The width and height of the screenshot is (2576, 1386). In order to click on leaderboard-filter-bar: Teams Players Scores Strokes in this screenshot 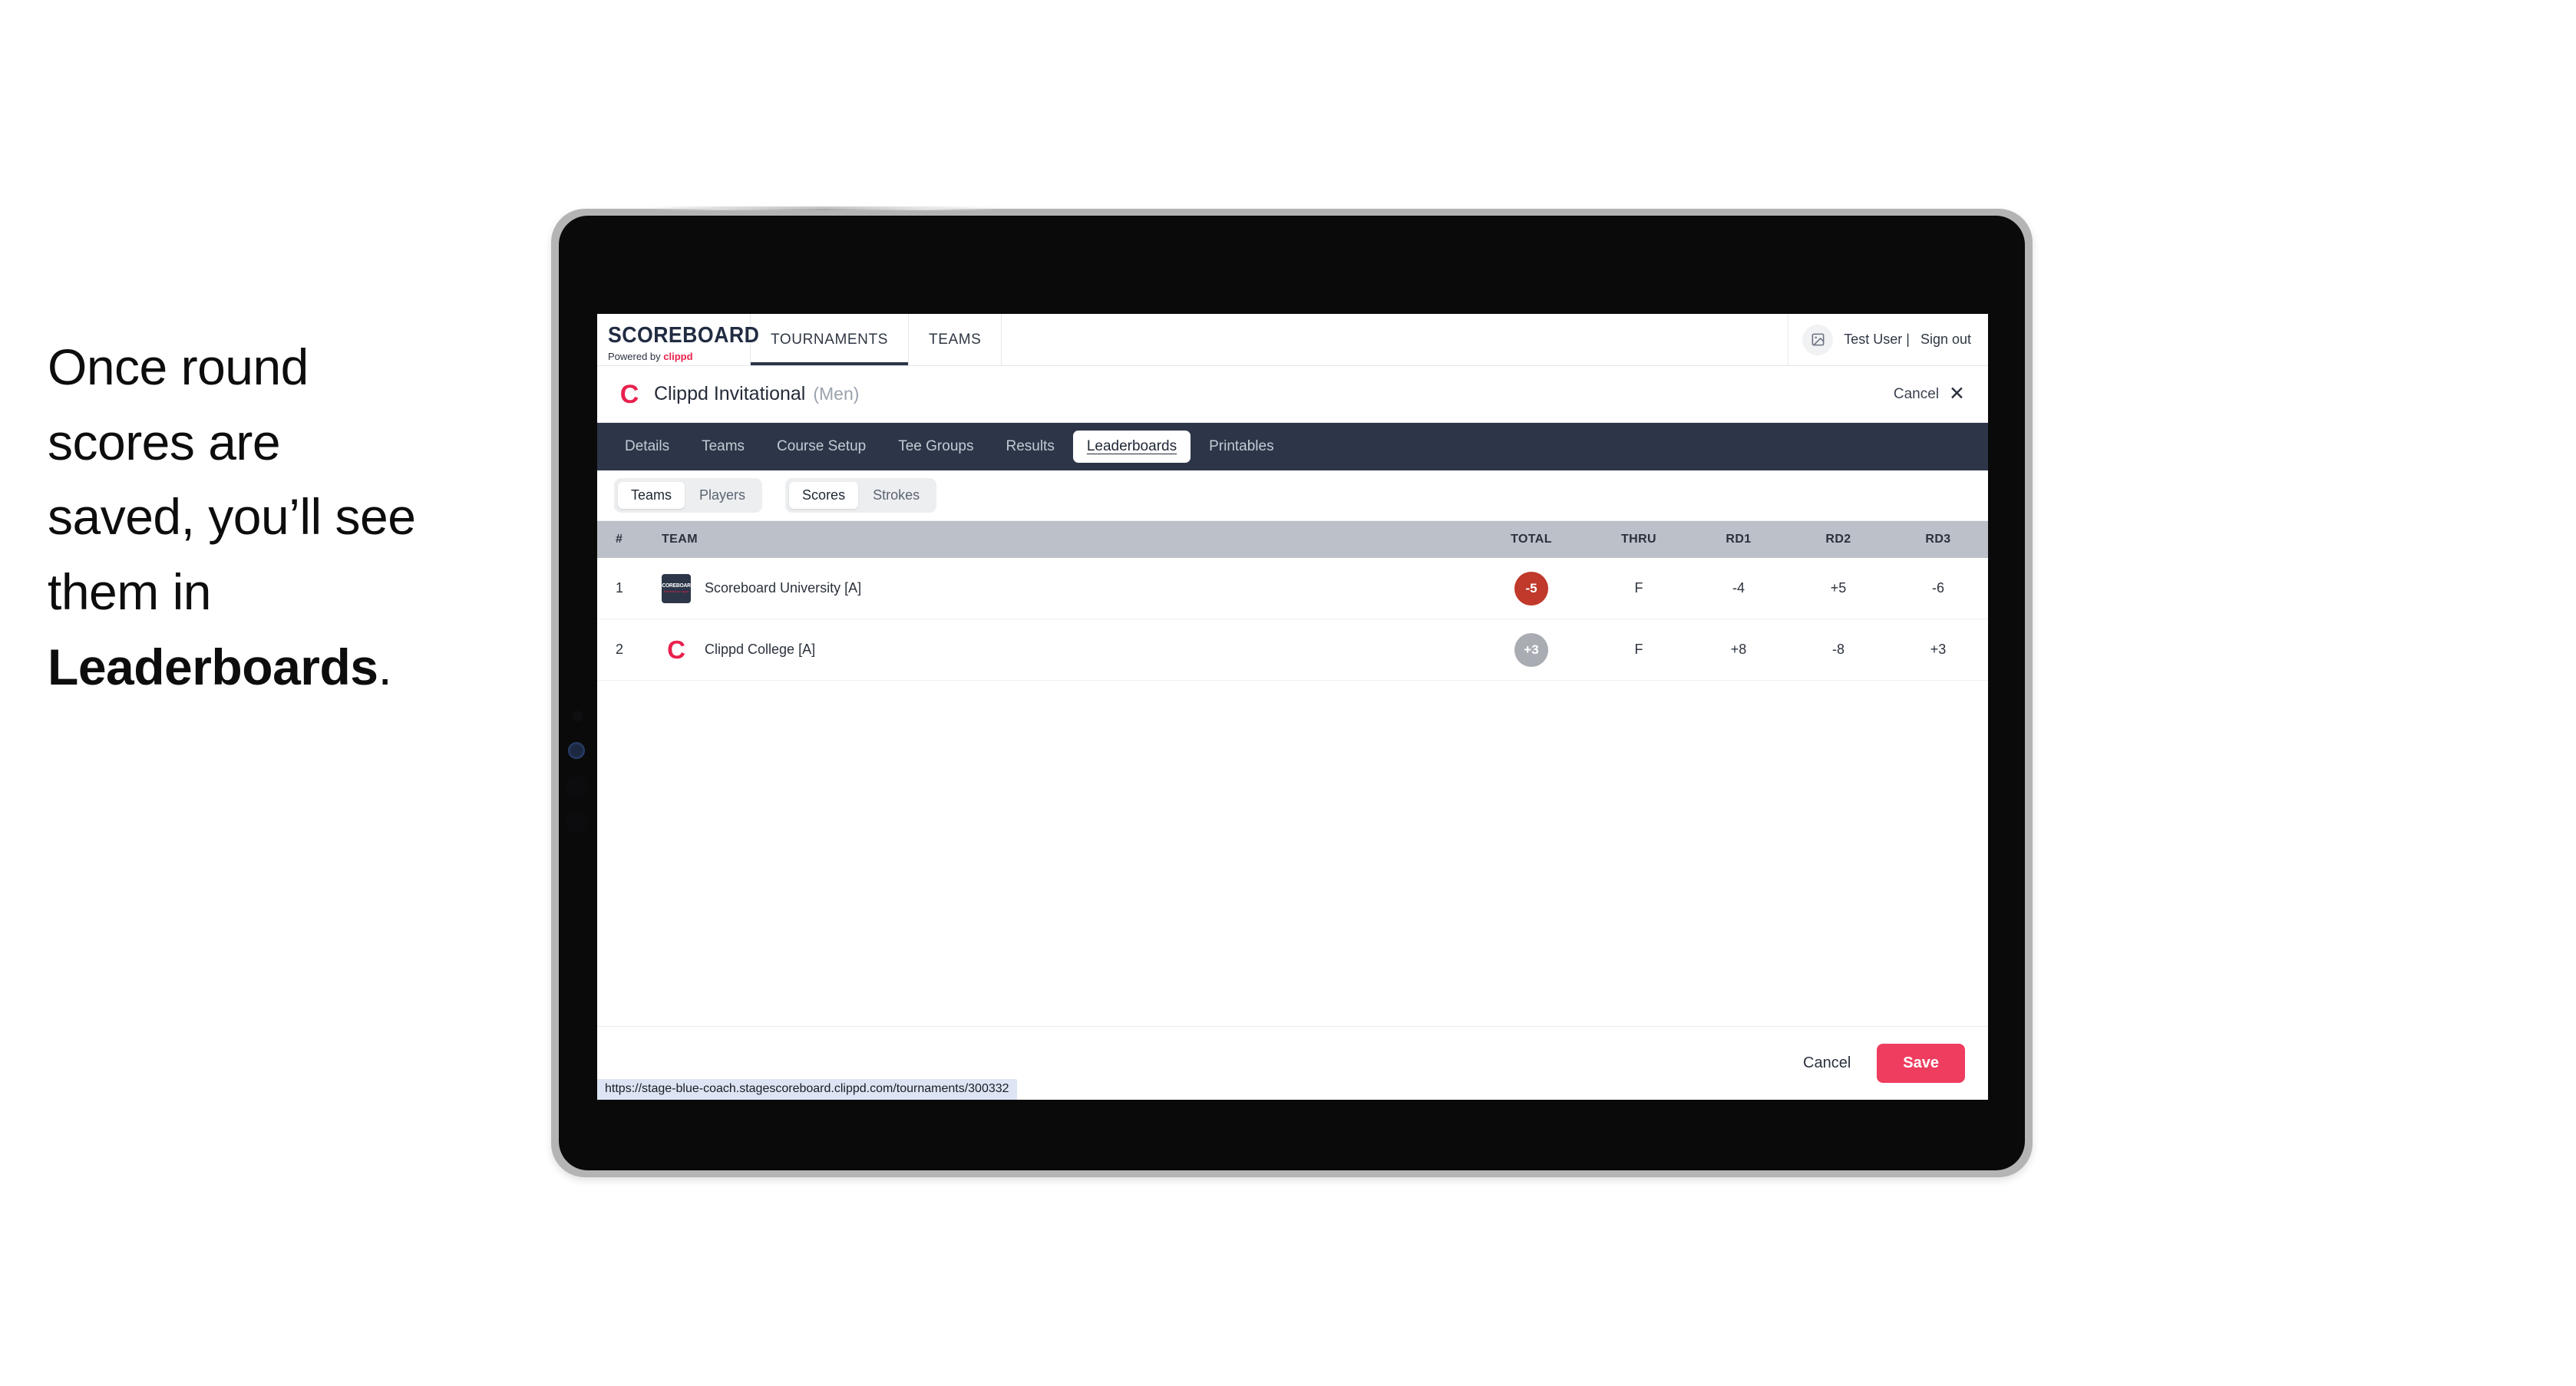, I will do `click(1292, 495)`.